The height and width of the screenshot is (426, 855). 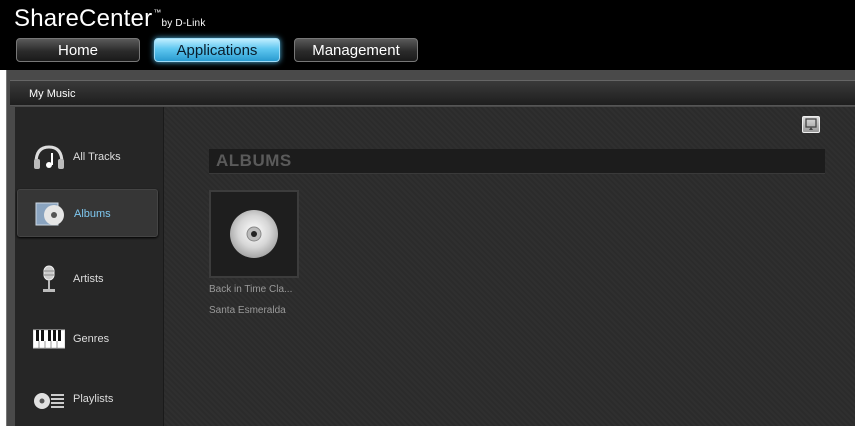 What do you see at coordinates (83, 18) in the screenshot?
I see `brand-name: ShareCenter` at bounding box center [83, 18].